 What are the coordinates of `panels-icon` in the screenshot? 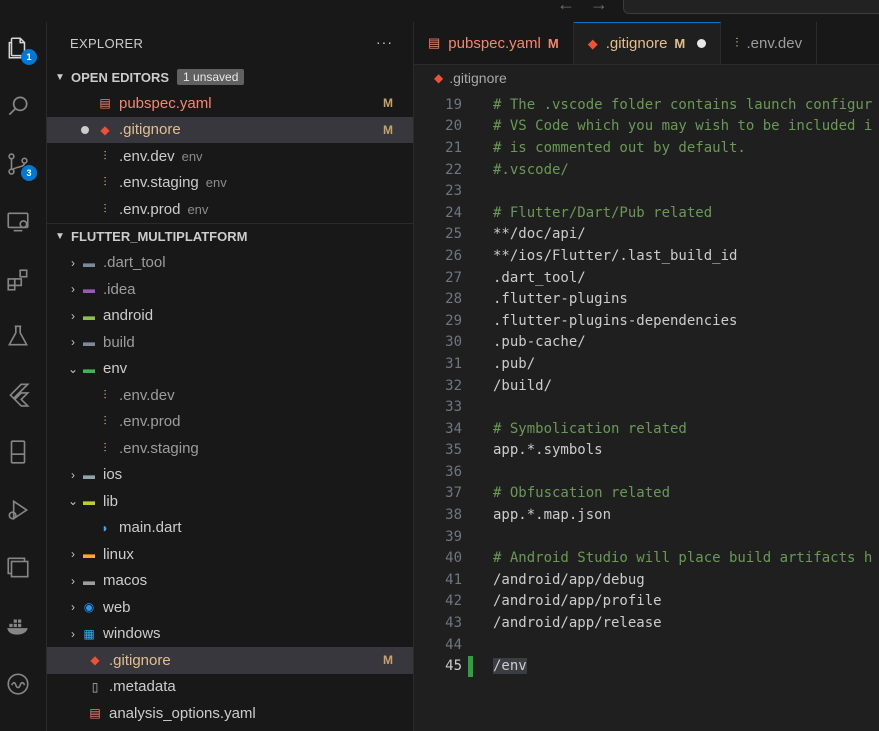 It's located at (18, 568).